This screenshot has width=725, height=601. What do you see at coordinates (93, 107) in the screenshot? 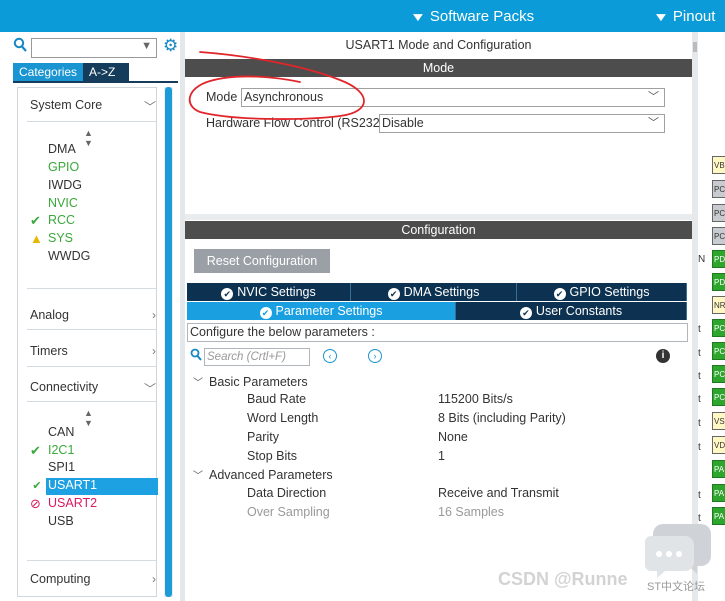
I see `category-system-core: System Core ﹀` at bounding box center [93, 107].